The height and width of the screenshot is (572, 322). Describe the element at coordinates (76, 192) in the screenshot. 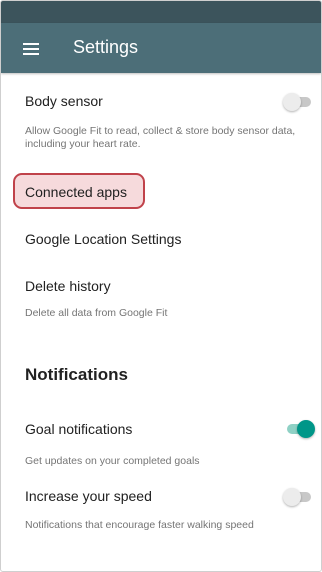

I see `connected-apps-item: Connected apps` at that location.